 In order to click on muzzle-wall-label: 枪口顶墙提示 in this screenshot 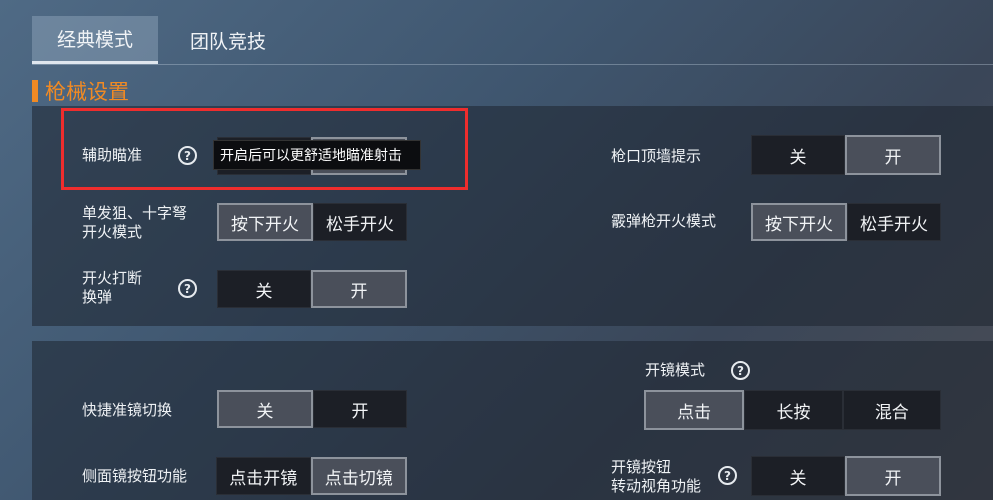, I will do `click(656, 156)`.